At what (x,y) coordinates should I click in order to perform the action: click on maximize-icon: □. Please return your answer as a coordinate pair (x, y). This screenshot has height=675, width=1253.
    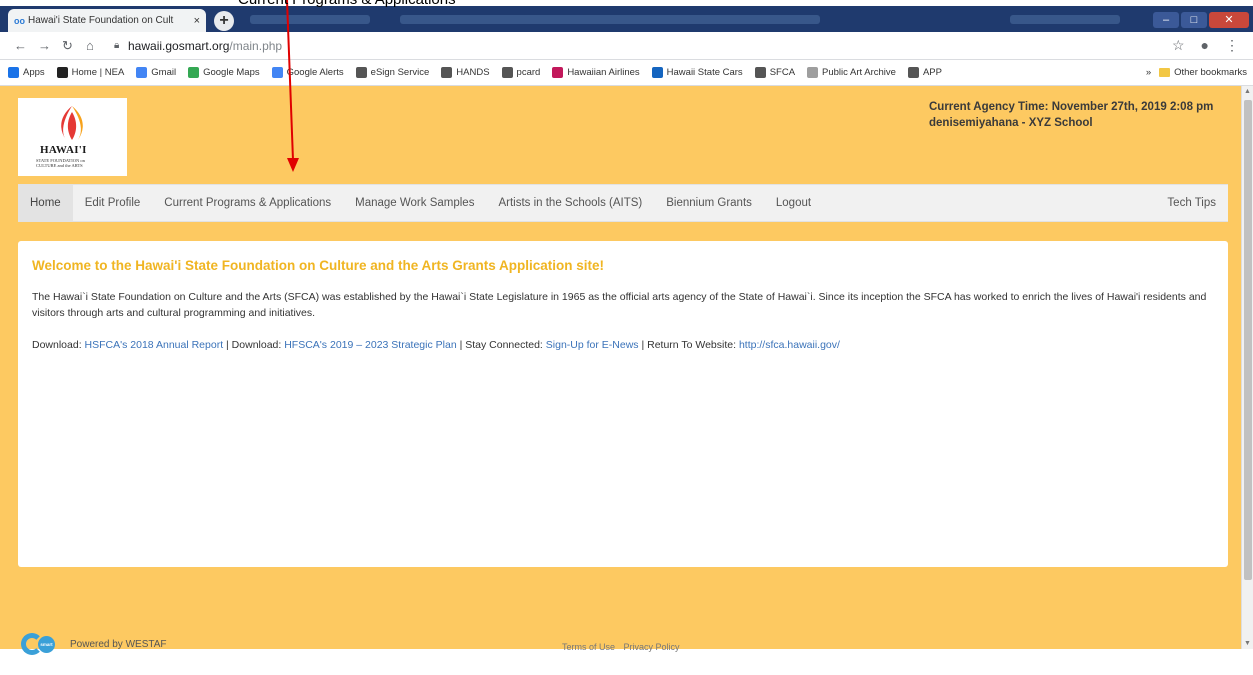
    Looking at the image, I should click on (1194, 20).